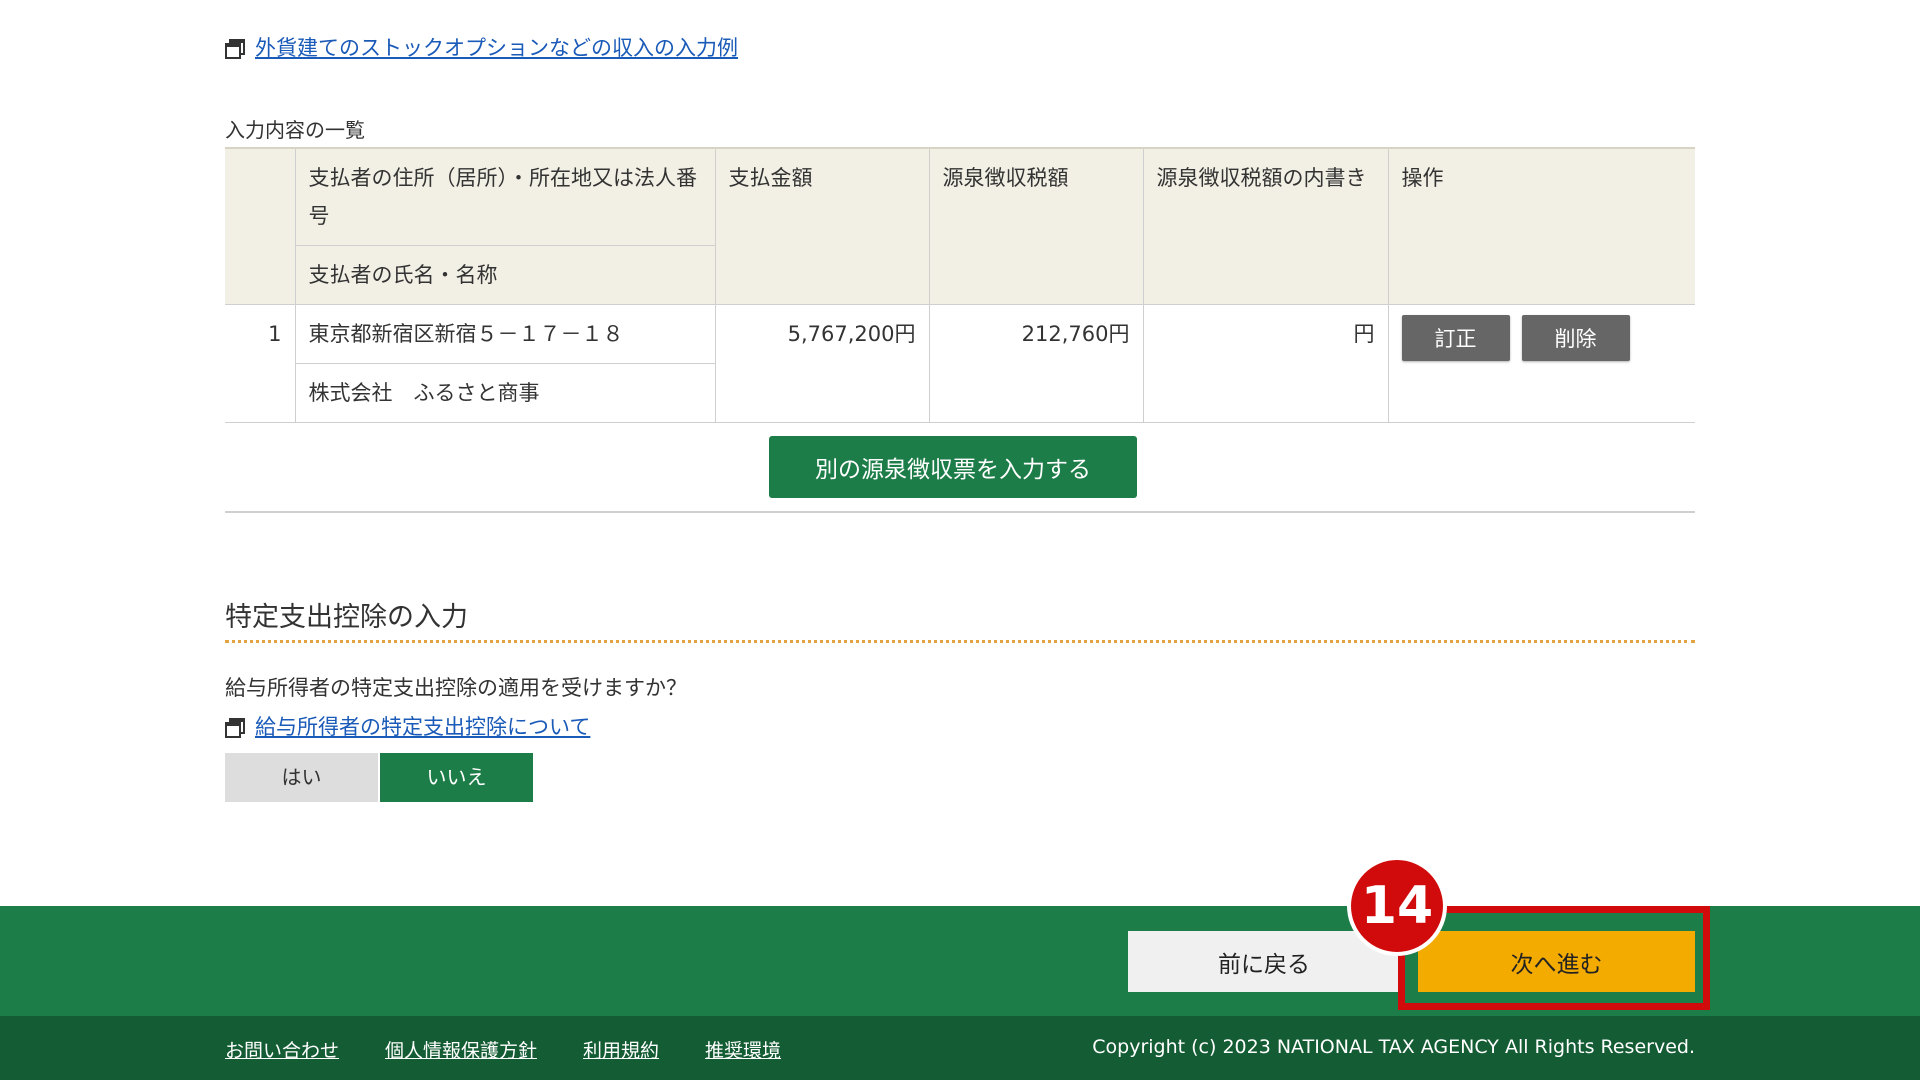 Image resolution: width=1920 pixels, height=1080 pixels. What do you see at coordinates (456, 777) in the screenshot?
I see `option-no: いいえ` at bounding box center [456, 777].